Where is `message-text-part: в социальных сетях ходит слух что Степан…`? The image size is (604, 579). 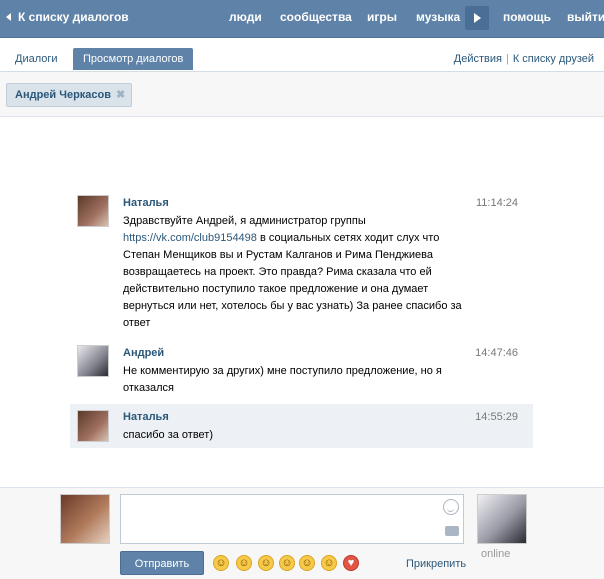 message-text-part: в социальных сетях ходит слух что Степан… is located at coordinates (292, 280).